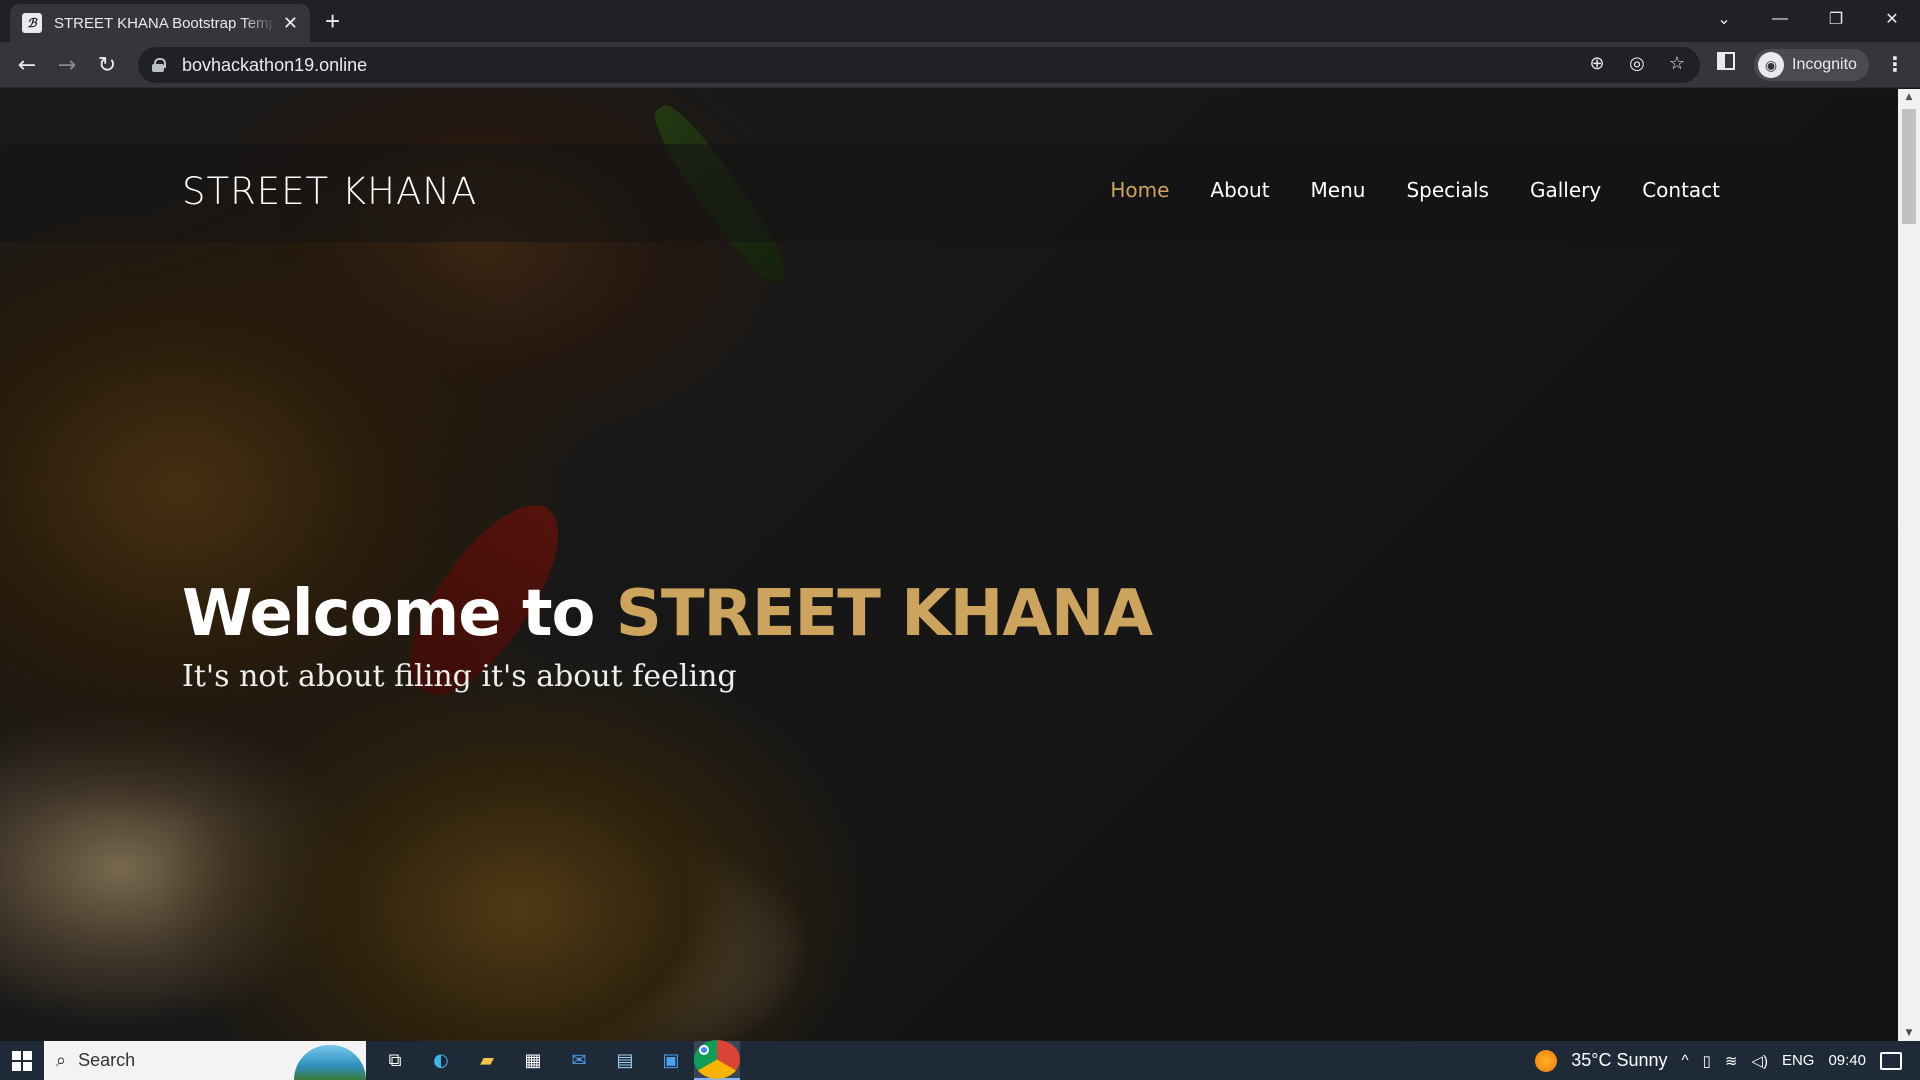 This screenshot has height=1080, width=1920. I want to click on forward-icon: →, so click(67, 65).